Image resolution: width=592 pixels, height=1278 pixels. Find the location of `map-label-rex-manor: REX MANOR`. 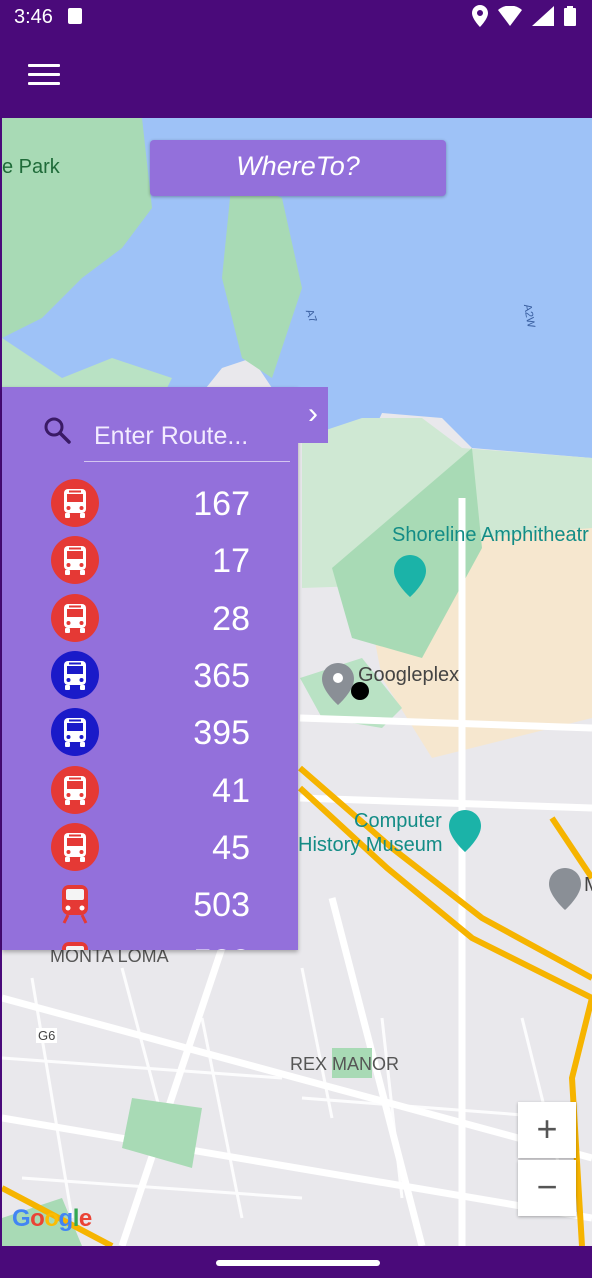

map-label-rex-manor: REX MANOR is located at coordinates (345, 1064).